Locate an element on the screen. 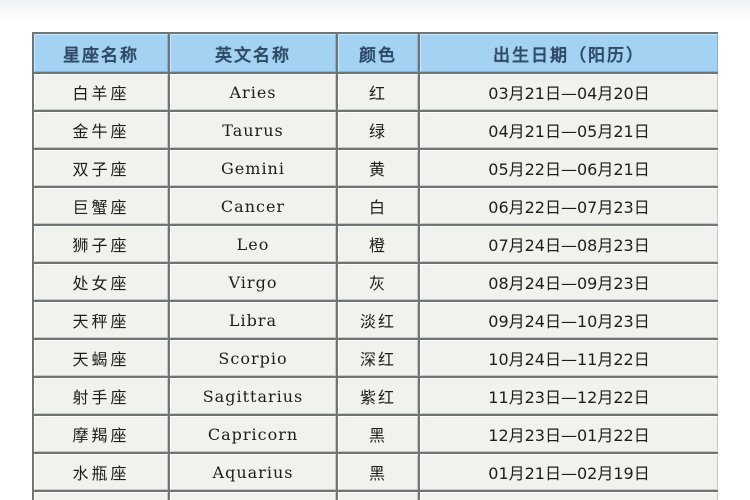 This screenshot has height=500, width=750. cell-english-name: Virgo is located at coordinates (253, 282).